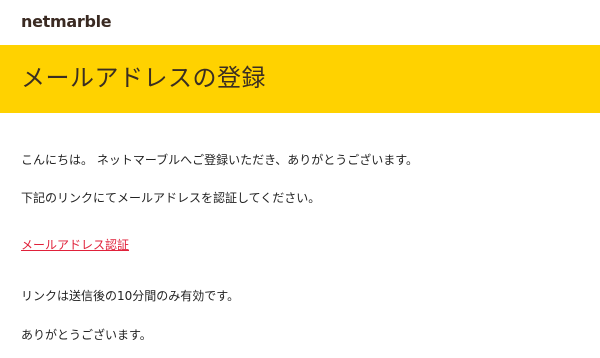  I want to click on expiry-note: リンクは送信後の10分間のみ有効です。, so click(130, 296).